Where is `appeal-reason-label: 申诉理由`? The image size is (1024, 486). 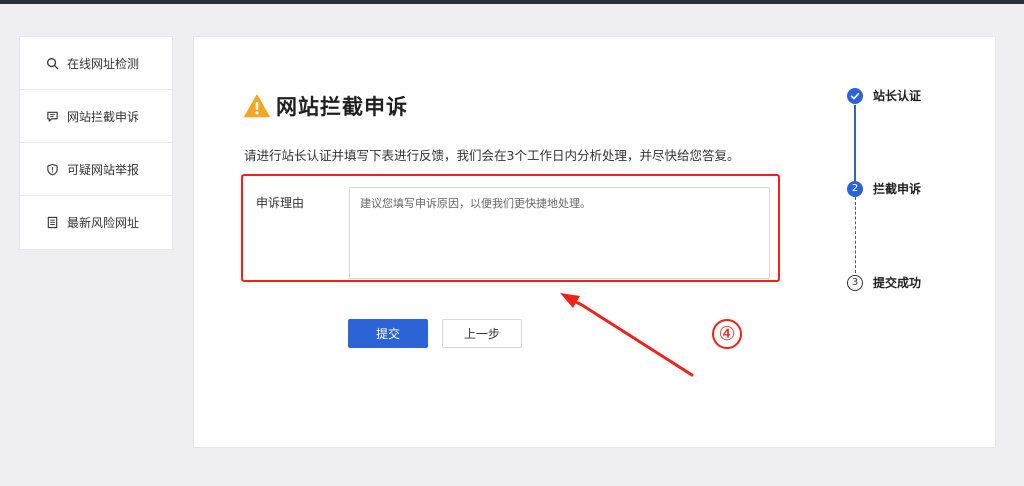 appeal-reason-label: 申诉理由 is located at coordinates (280, 203).